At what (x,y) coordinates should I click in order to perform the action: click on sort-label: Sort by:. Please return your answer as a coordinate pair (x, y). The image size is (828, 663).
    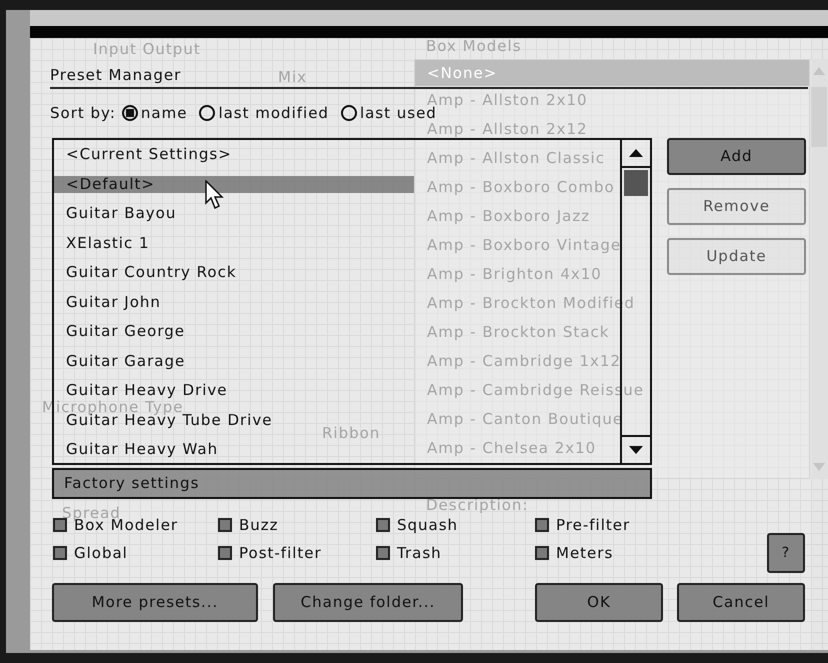
    Looking at the image, I should click on (83, 113).